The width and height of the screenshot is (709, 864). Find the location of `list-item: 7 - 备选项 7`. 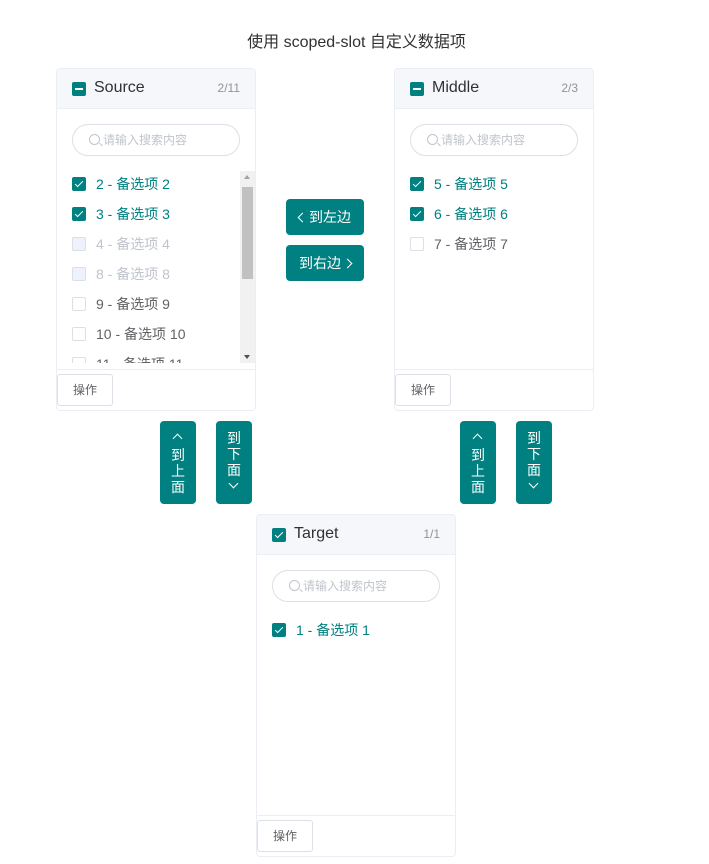

list-item: 7 - 备选项 7 is located at coordinates (494, 244).